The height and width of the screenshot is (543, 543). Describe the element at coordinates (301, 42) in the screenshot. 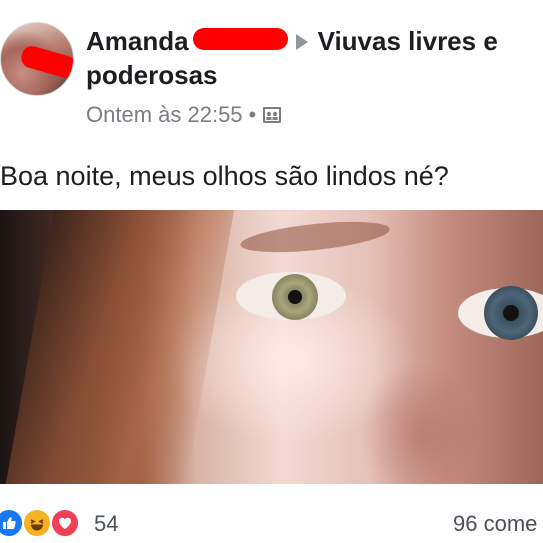

I see `triangle-right-icon` at that location.